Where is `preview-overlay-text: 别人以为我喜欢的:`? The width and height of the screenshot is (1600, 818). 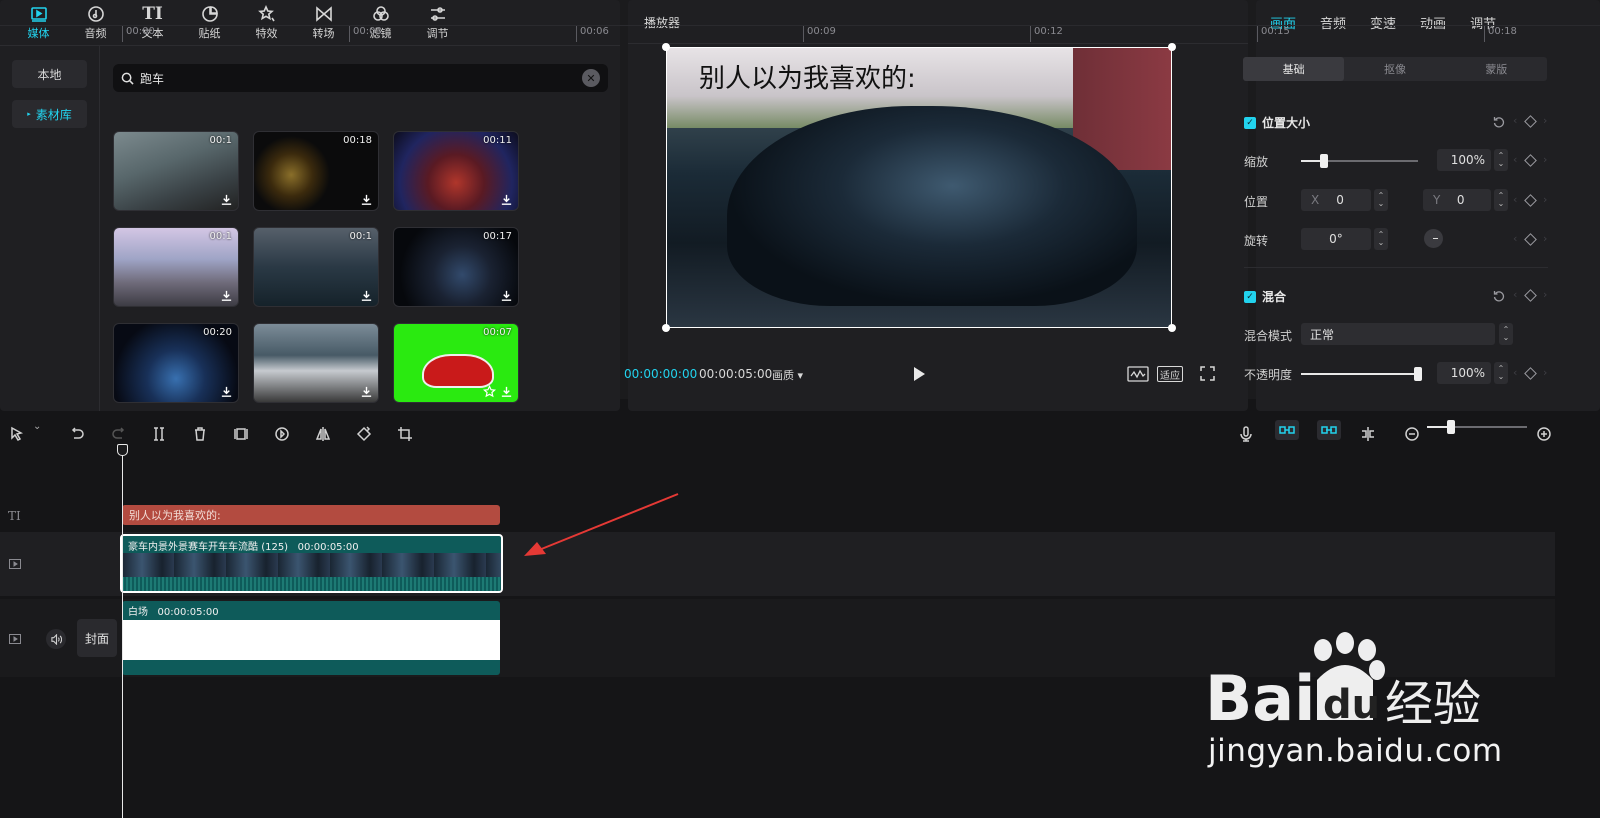
preview-overlay-text: 别人以为我喜欢的: is located at coordinates (807, 76).